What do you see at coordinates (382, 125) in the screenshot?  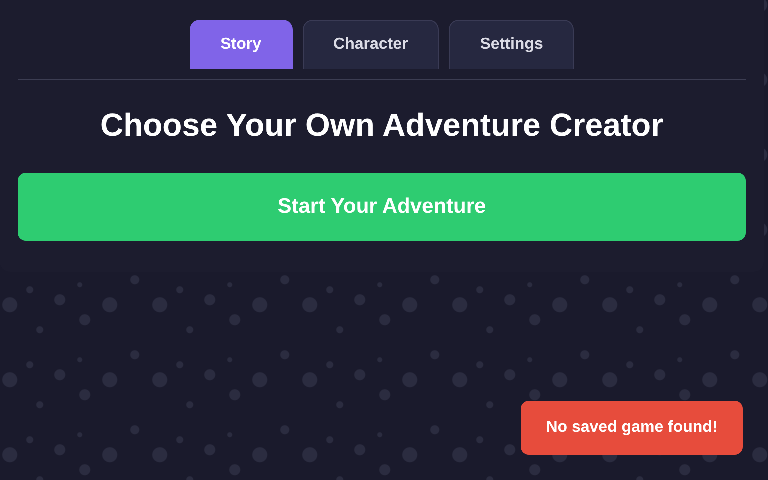 I see `page-title: Choose Your Own Adventure Creator` at bounding box center [382, 125].